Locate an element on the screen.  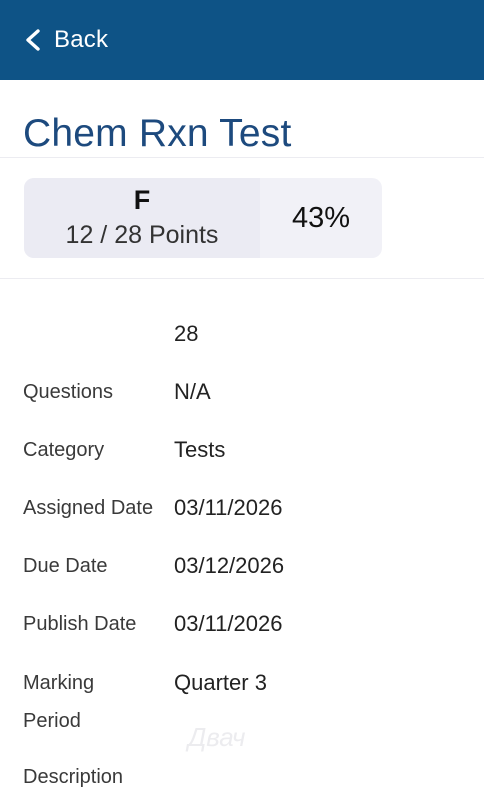
points-earned: 12 / 28 Points is located at coordinates (142, 235).